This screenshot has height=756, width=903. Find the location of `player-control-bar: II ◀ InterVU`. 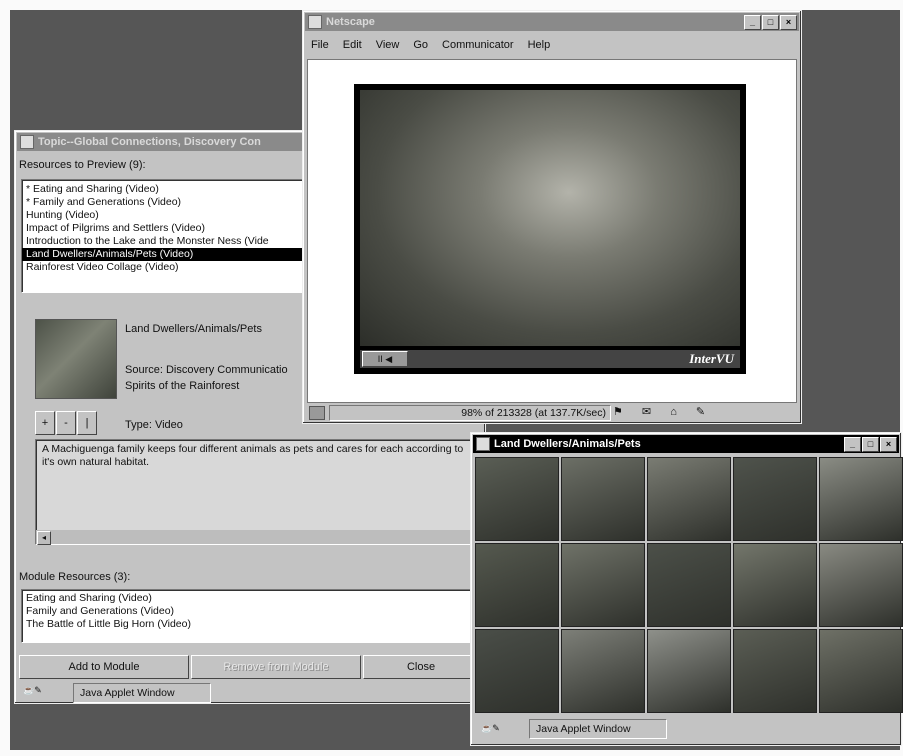

player-control-bar: II ◀ InterVU is located at coordinates (550, 359).